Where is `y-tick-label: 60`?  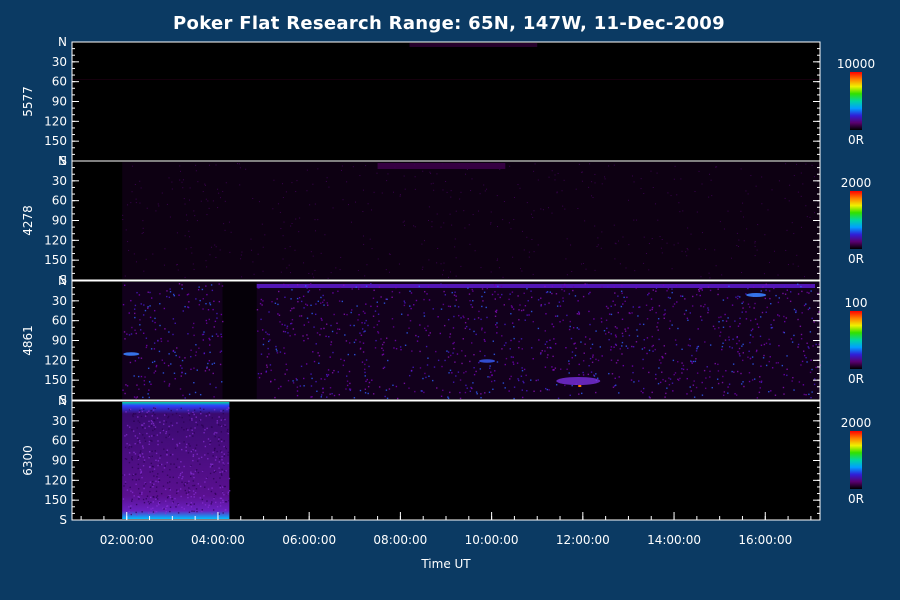
y-tick-label: 60 is located at coordinates (59, 321).